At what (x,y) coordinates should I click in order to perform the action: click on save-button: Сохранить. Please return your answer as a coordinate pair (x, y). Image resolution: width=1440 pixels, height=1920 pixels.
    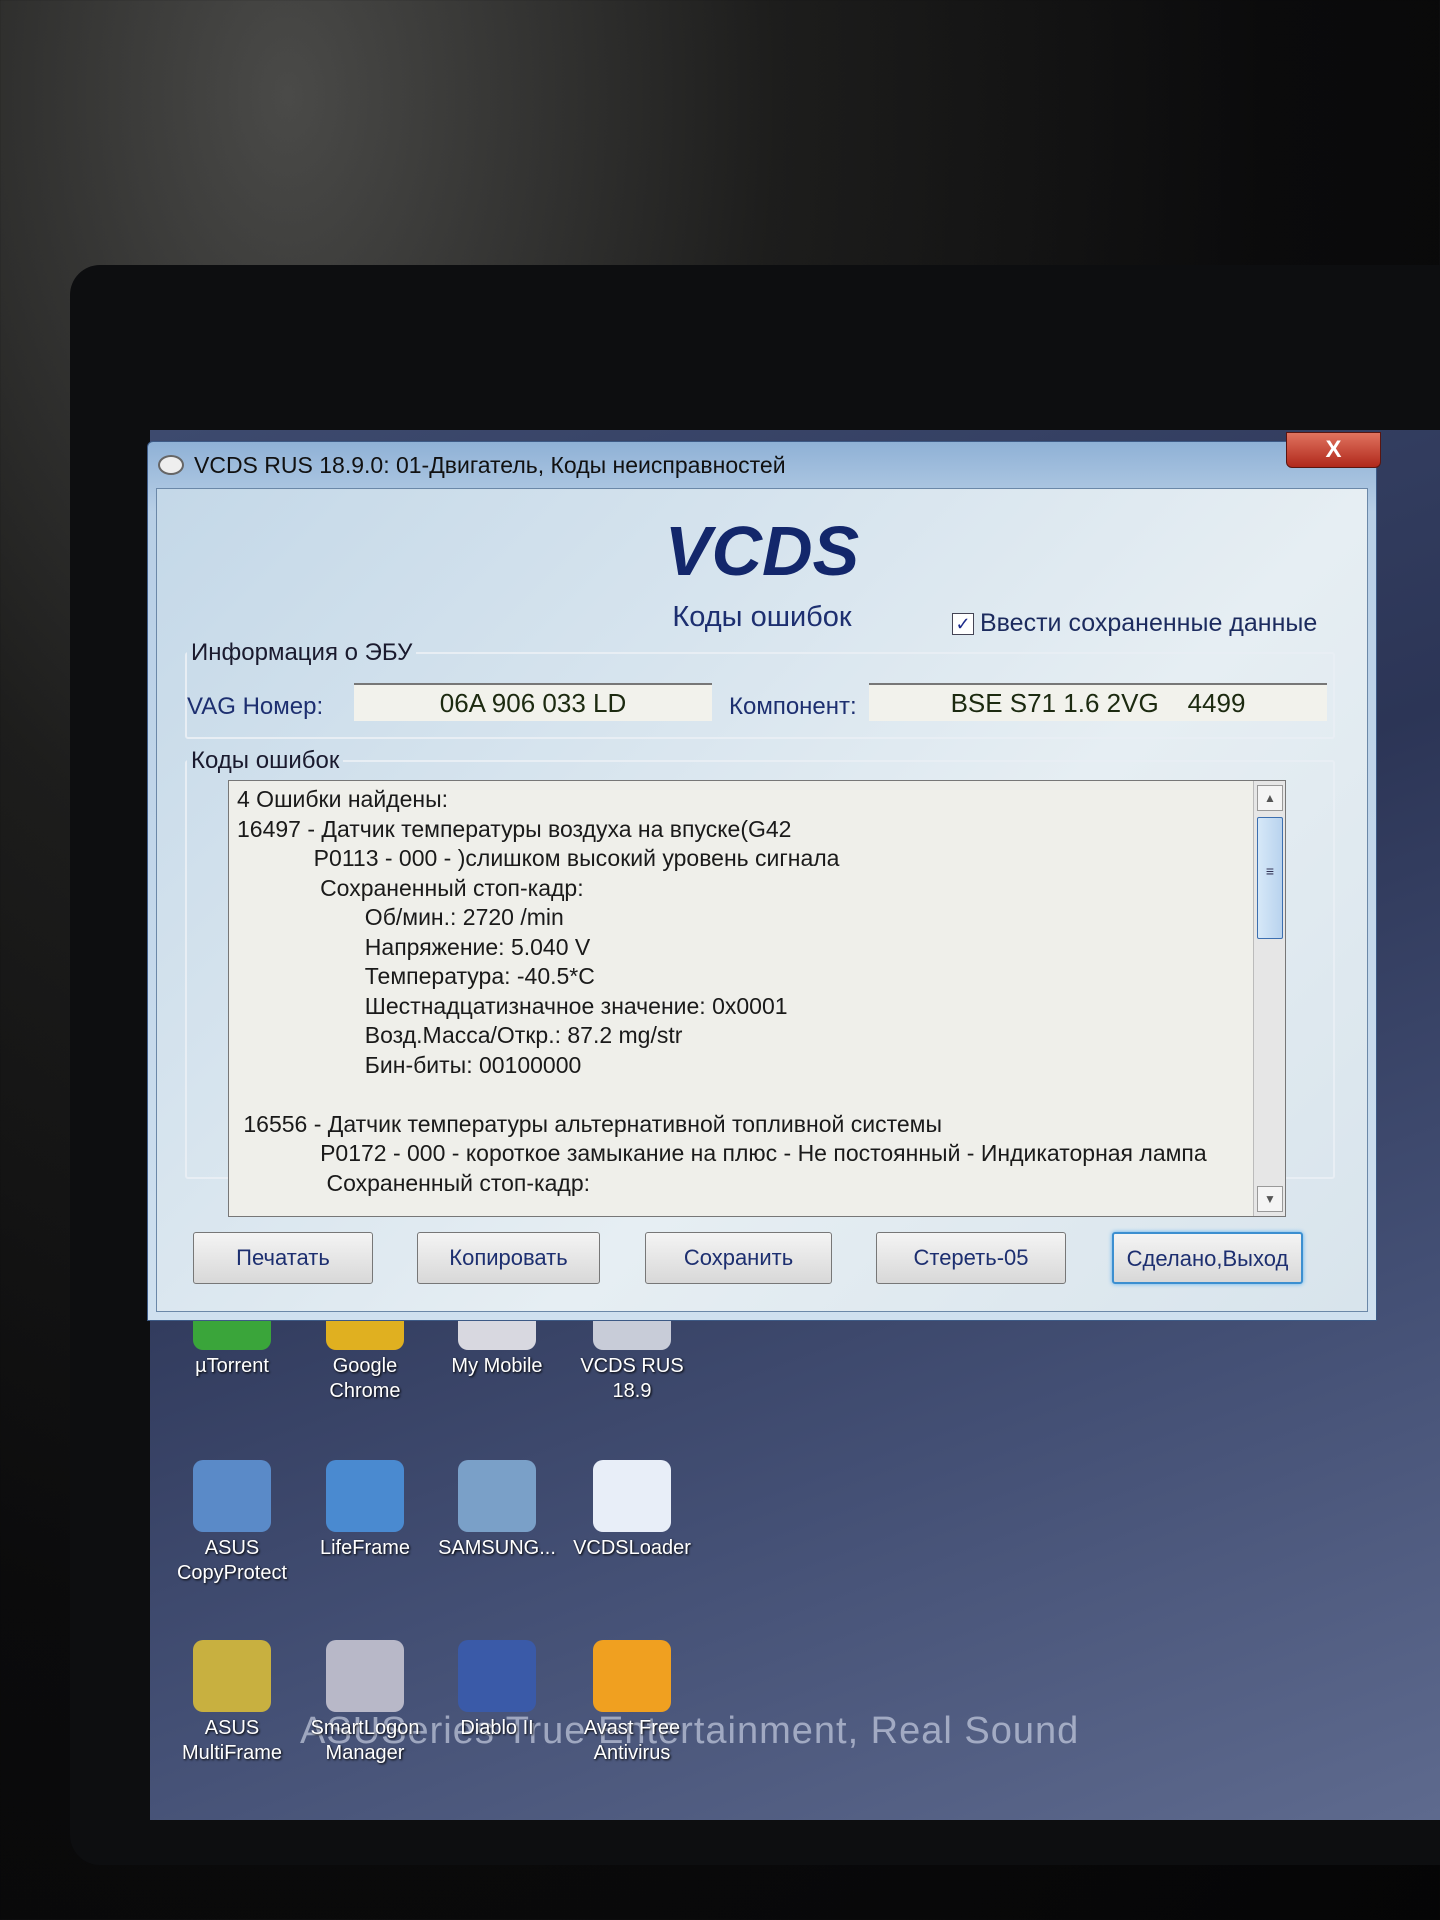
    Looking at the image, I should click on (738, 1258).